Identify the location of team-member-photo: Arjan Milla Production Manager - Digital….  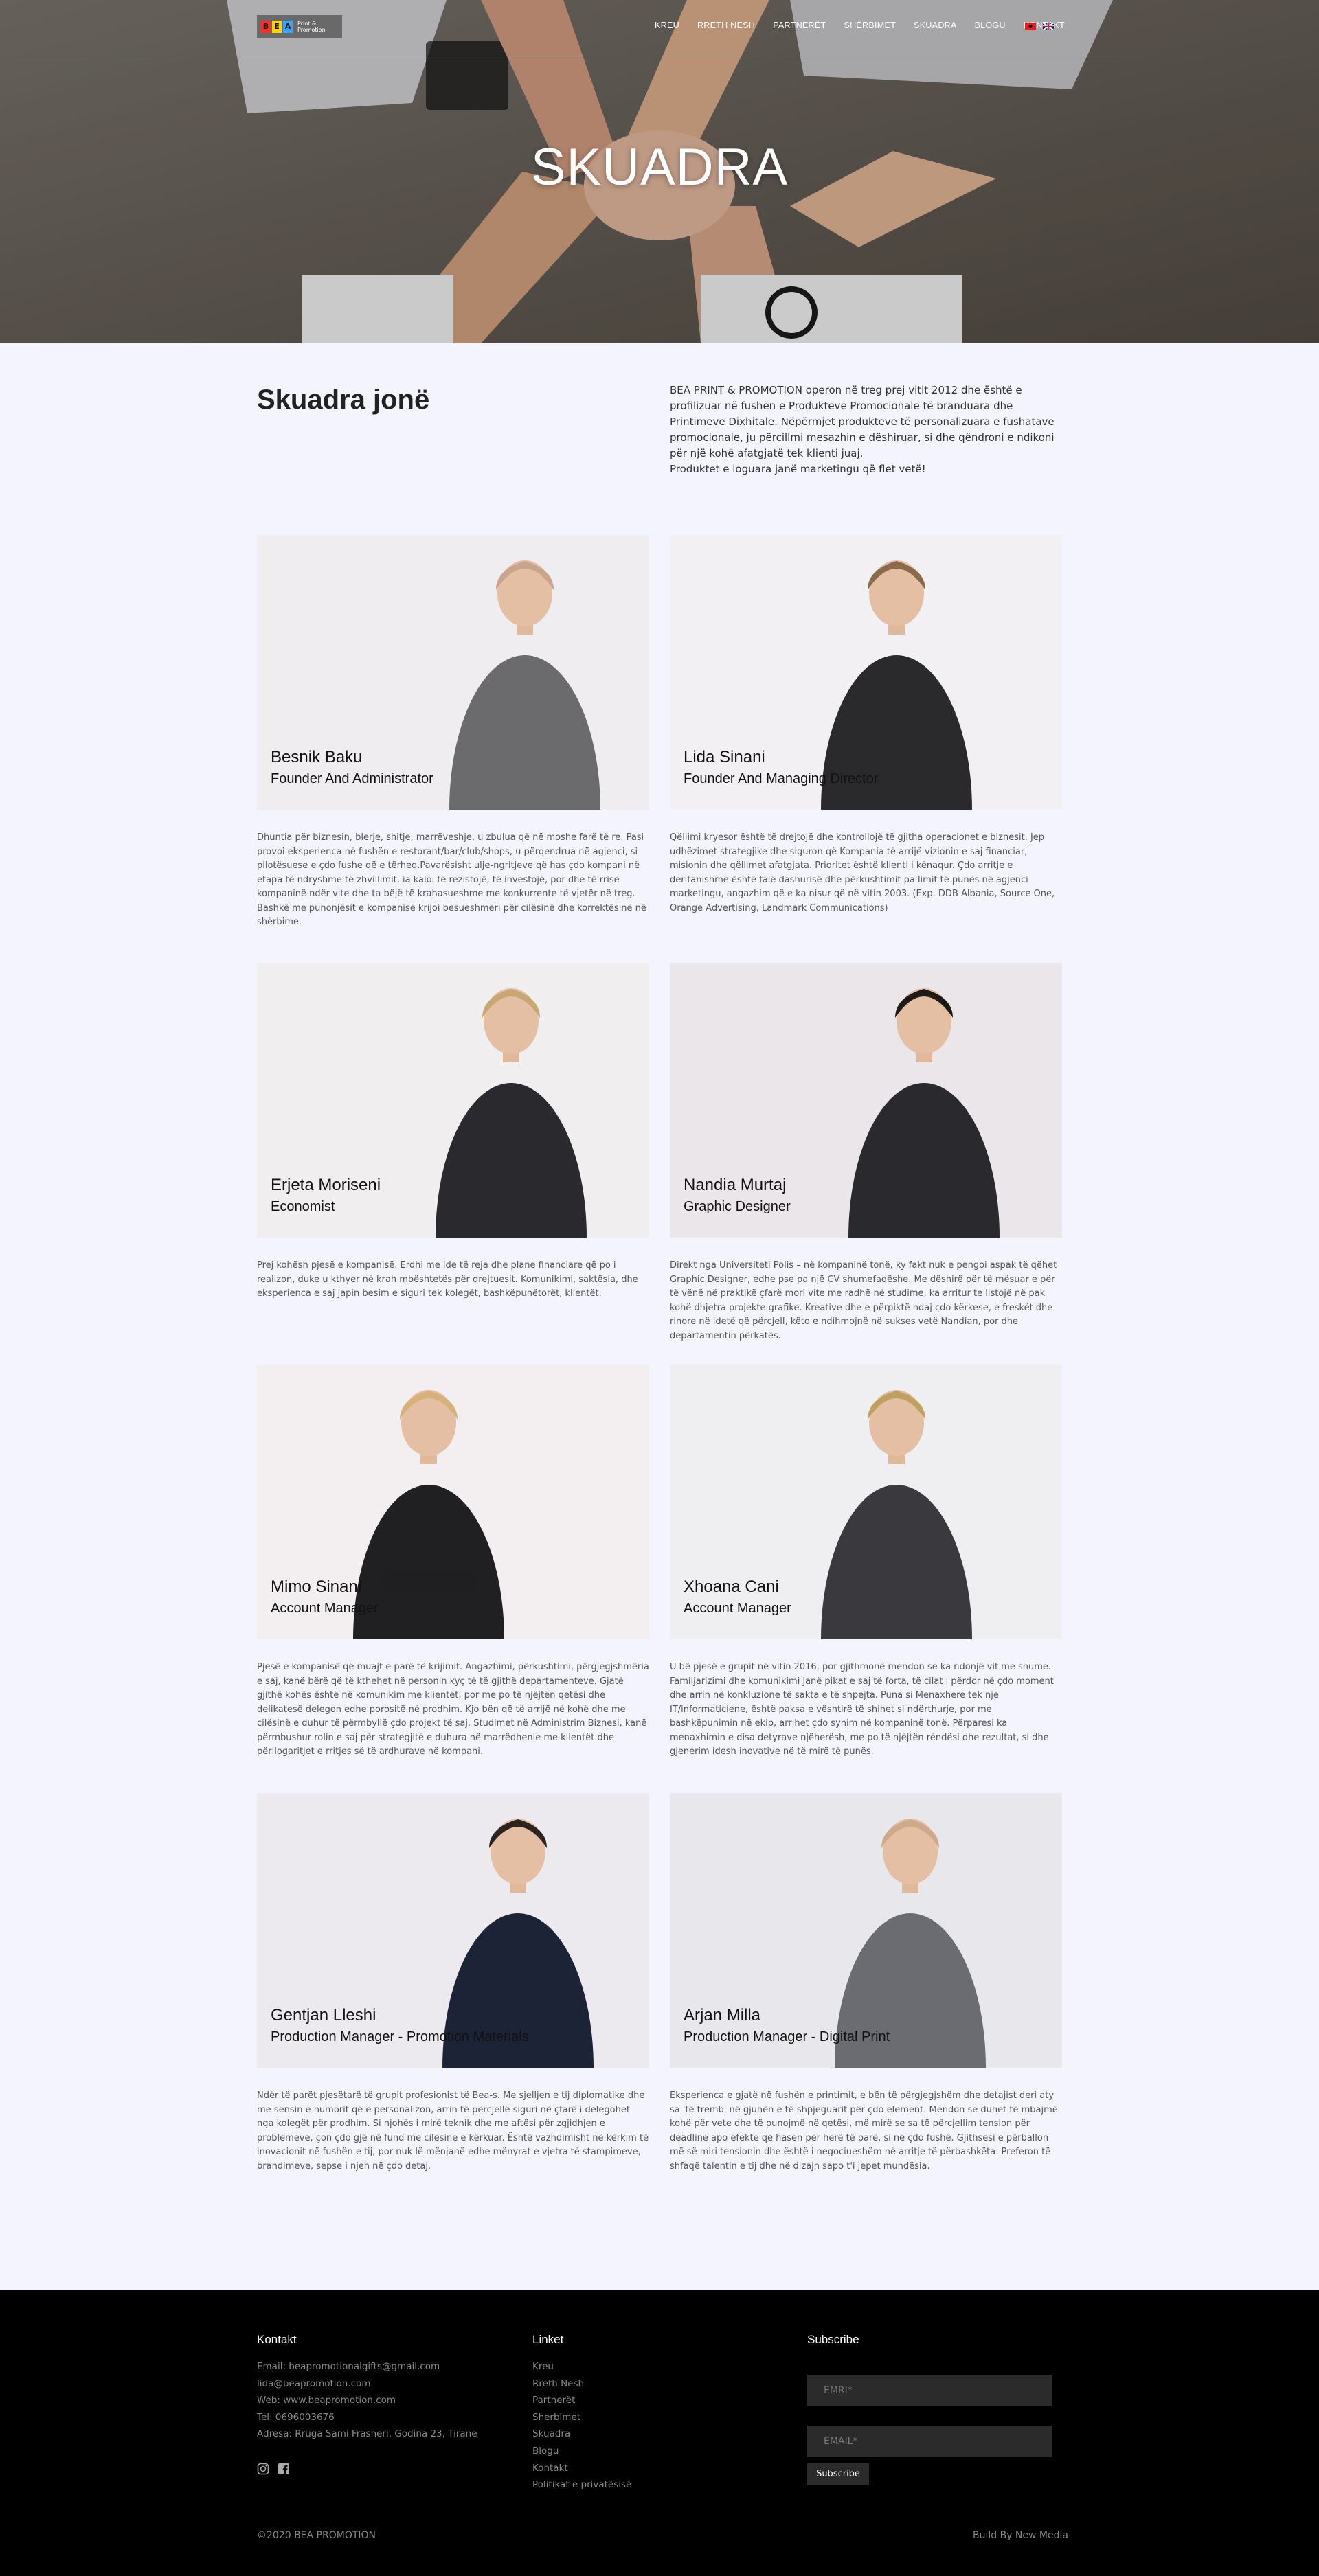
(866, 1930).